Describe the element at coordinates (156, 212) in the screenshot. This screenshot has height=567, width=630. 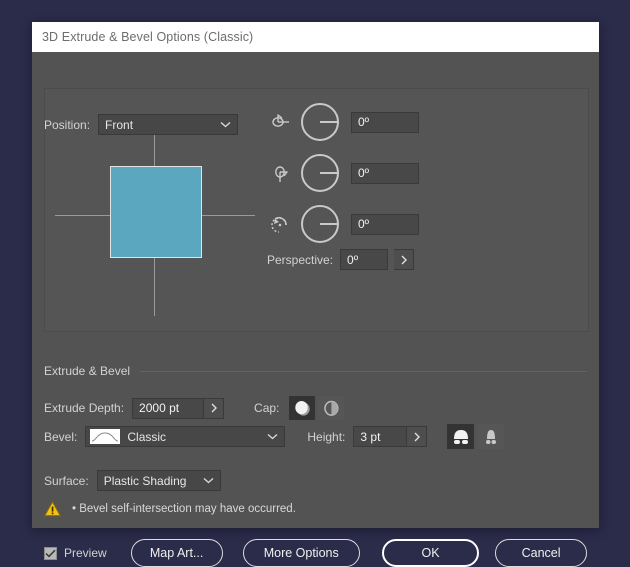
I see `preview-cube` at that location.